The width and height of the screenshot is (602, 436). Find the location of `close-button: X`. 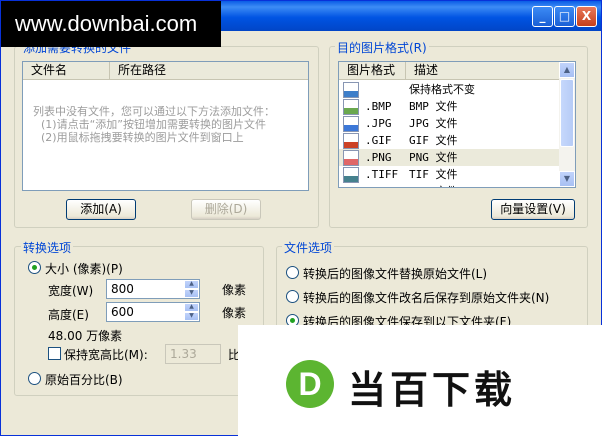

close-button: X is located at coordinates (586, 16).